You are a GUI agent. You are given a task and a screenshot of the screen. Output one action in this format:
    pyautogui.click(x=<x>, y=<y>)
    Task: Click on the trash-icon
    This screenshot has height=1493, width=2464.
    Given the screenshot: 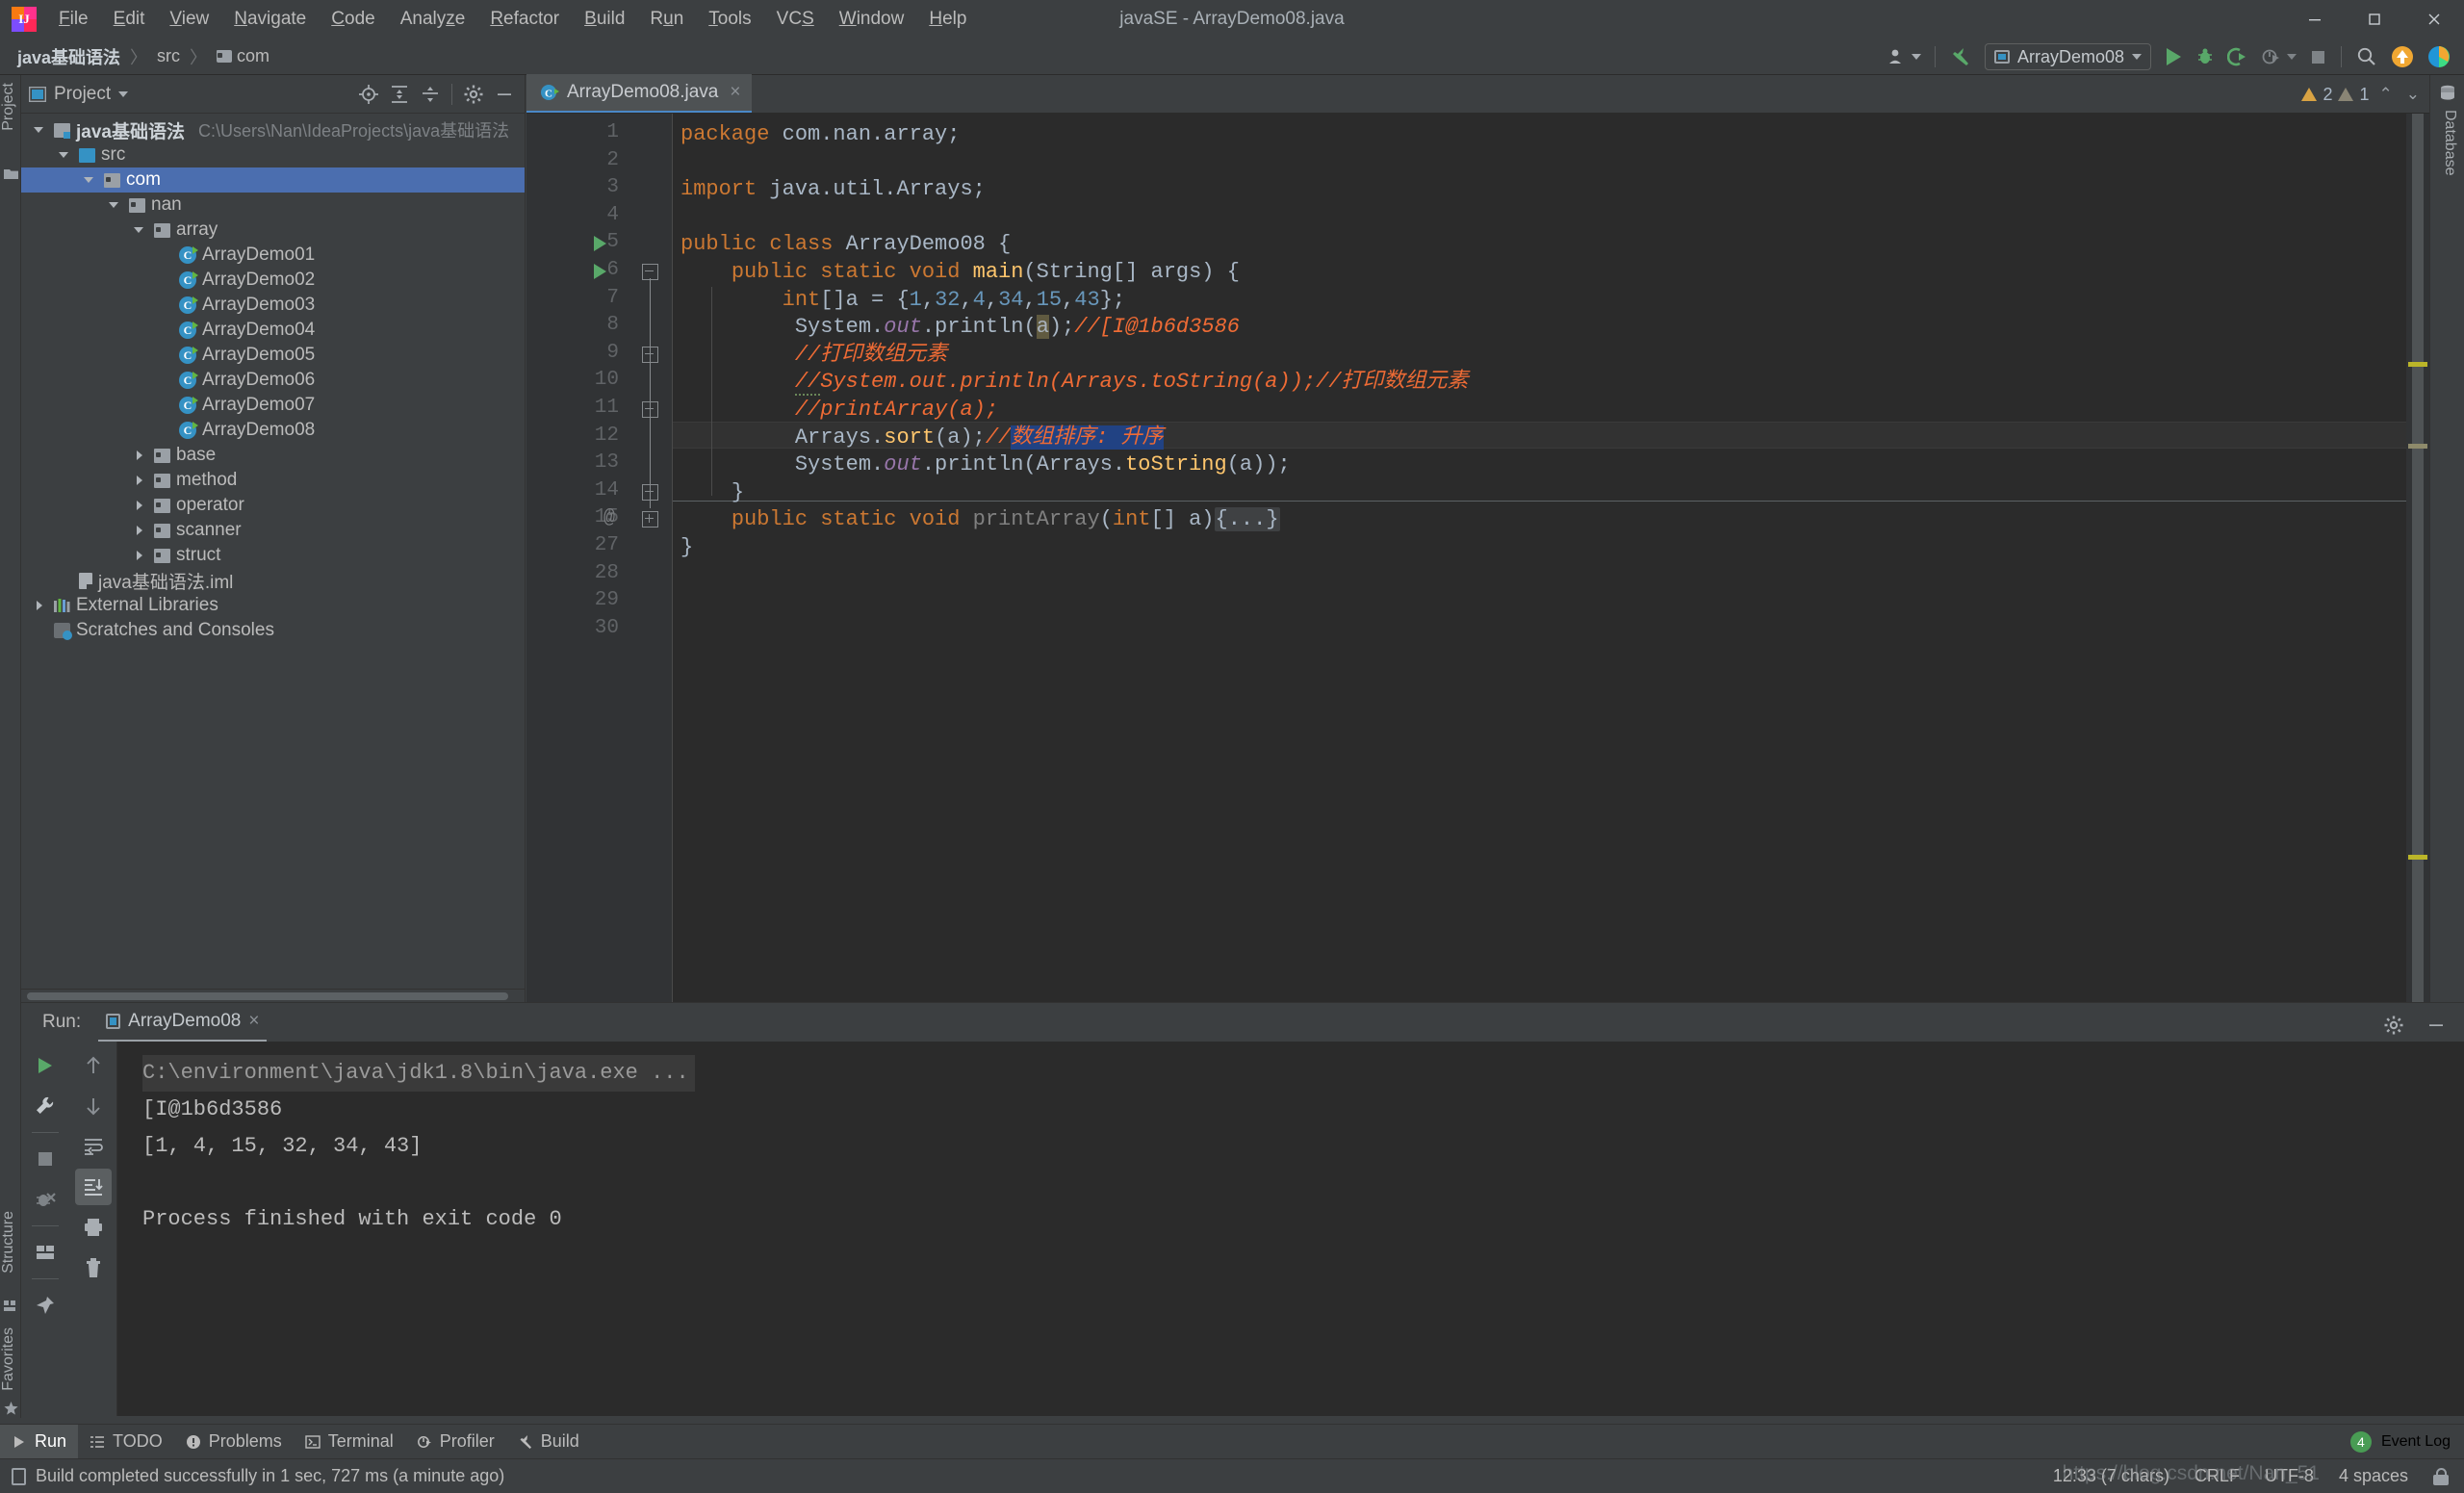 What is the action you would take?
    pyautogui.click(x=93, y=1267)
    